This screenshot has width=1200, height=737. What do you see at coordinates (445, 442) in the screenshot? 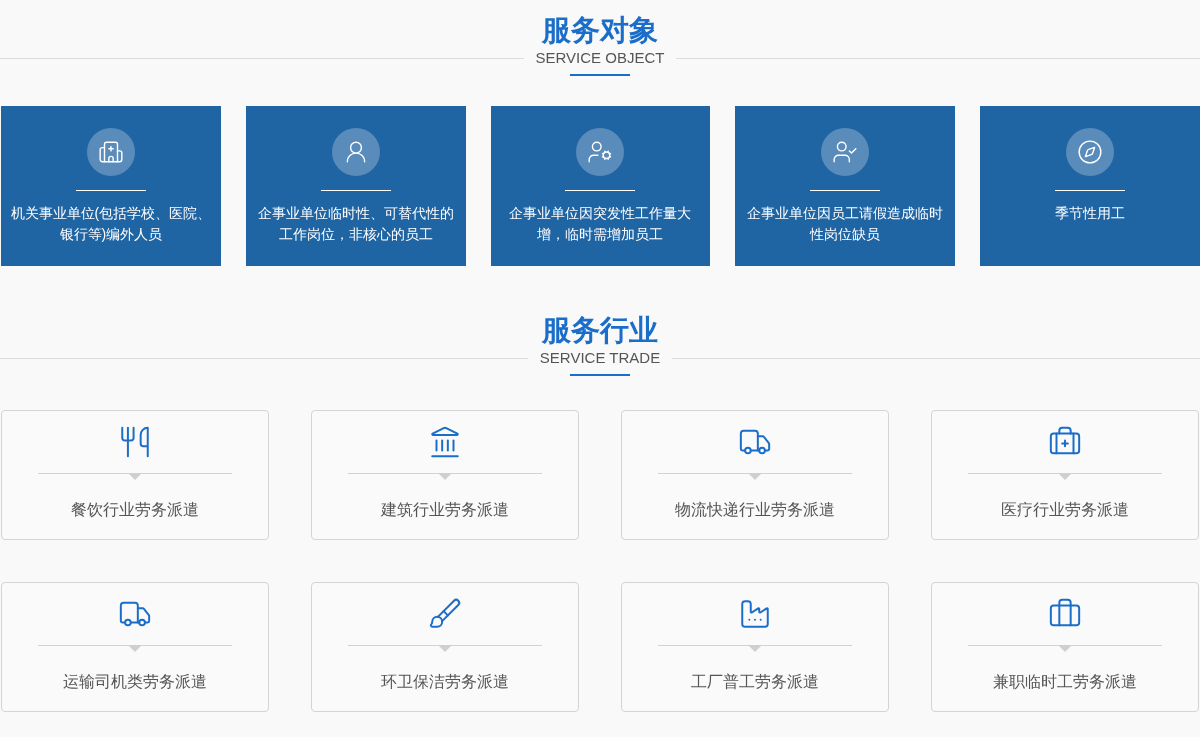
I see `building-columns-icon` at bounding box center [445, 442].